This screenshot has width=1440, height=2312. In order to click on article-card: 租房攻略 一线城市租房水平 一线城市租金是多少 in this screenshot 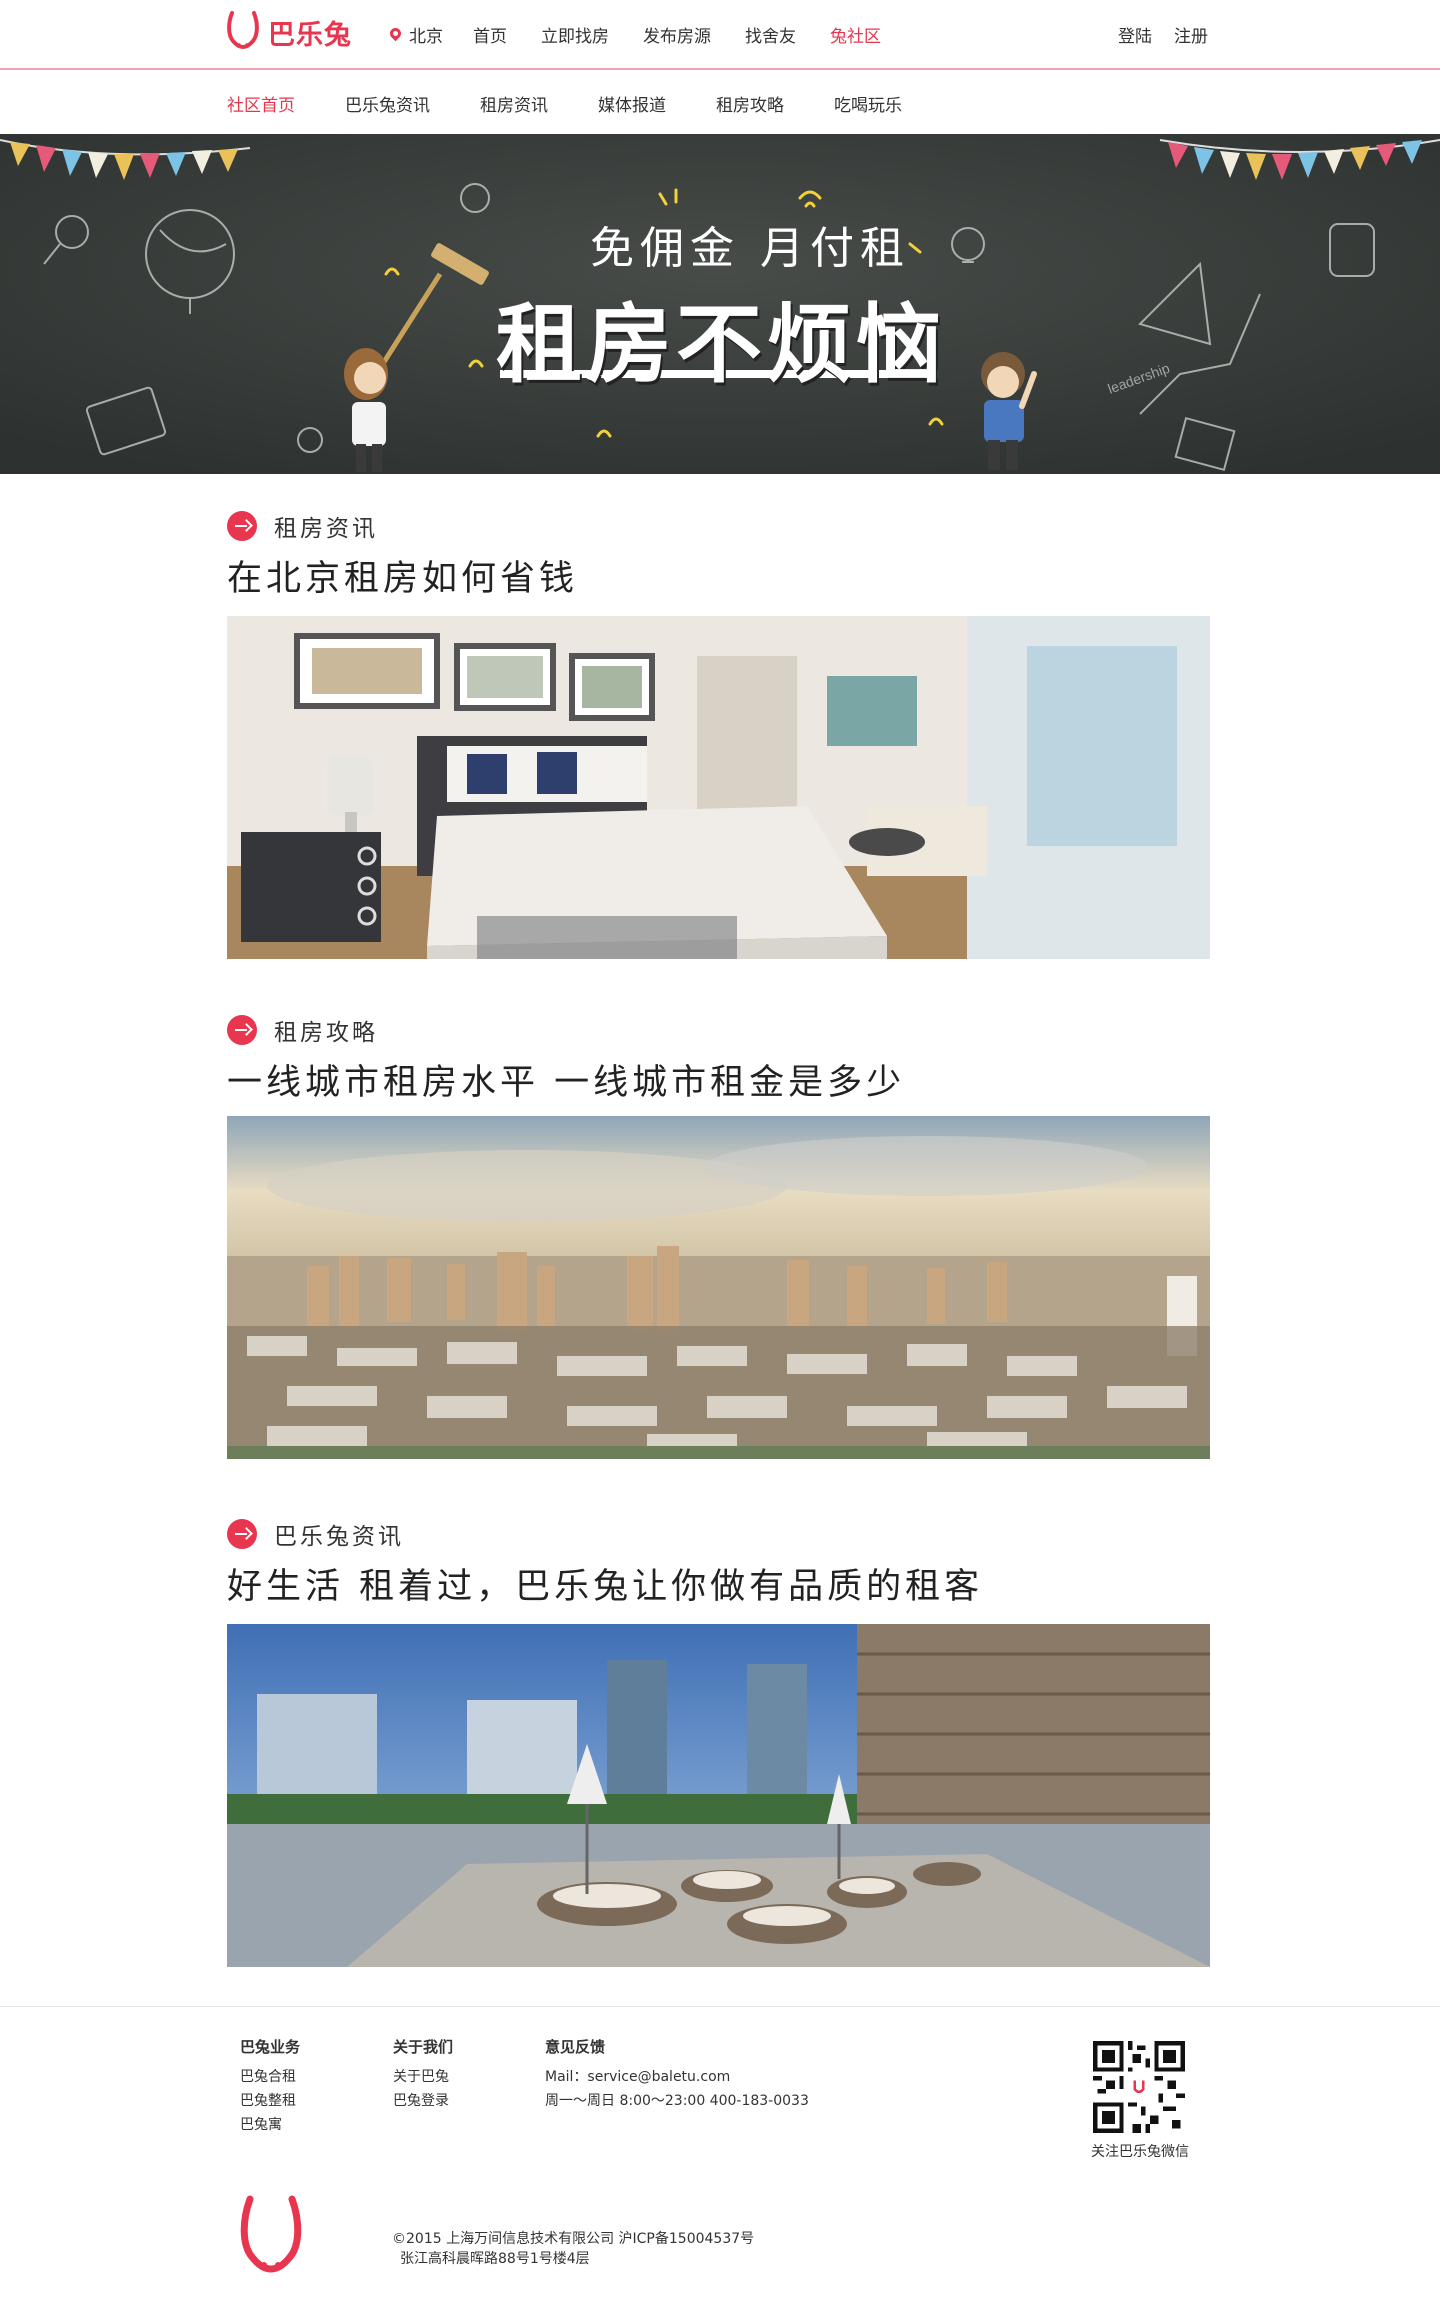, I will do `click(718, 1236)`.